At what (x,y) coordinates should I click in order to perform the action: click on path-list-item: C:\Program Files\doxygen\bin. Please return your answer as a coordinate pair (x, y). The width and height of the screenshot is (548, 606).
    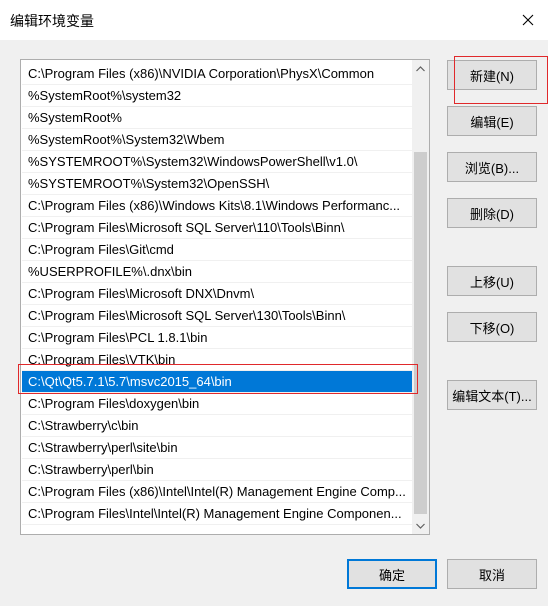
    Looking at the image, I should click on (217, 404).